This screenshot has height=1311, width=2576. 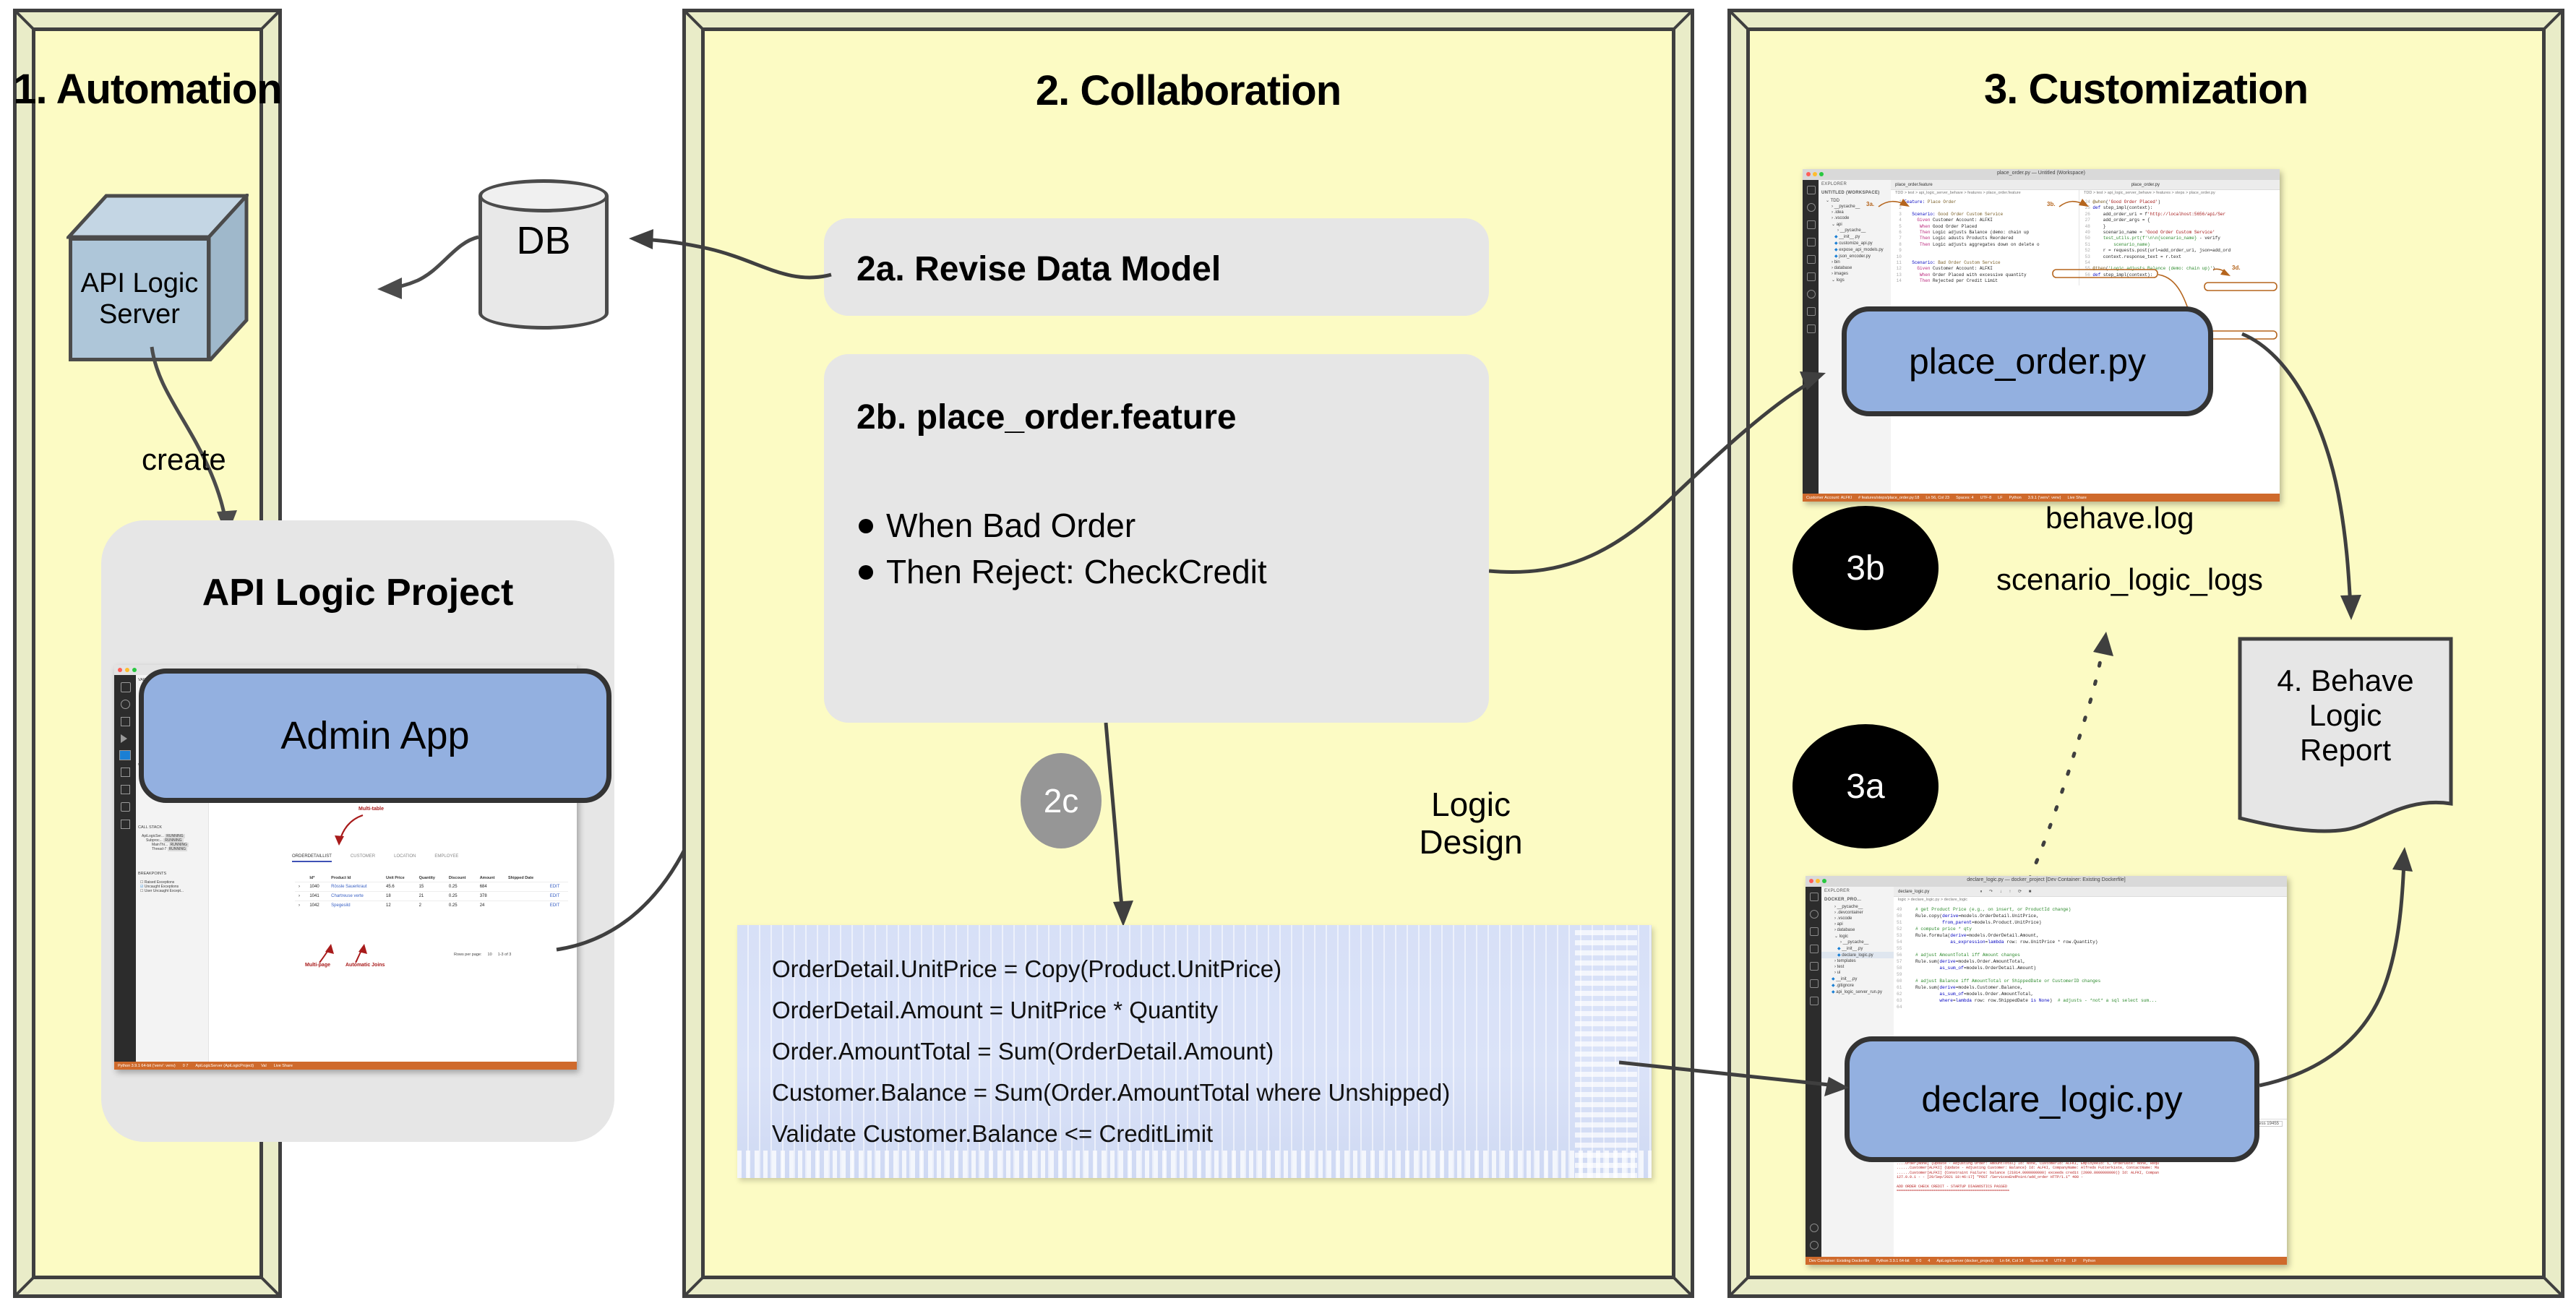 I want to click on tree-item-selected: ◆ declare_logic.py, so click(x=1857, y=955).